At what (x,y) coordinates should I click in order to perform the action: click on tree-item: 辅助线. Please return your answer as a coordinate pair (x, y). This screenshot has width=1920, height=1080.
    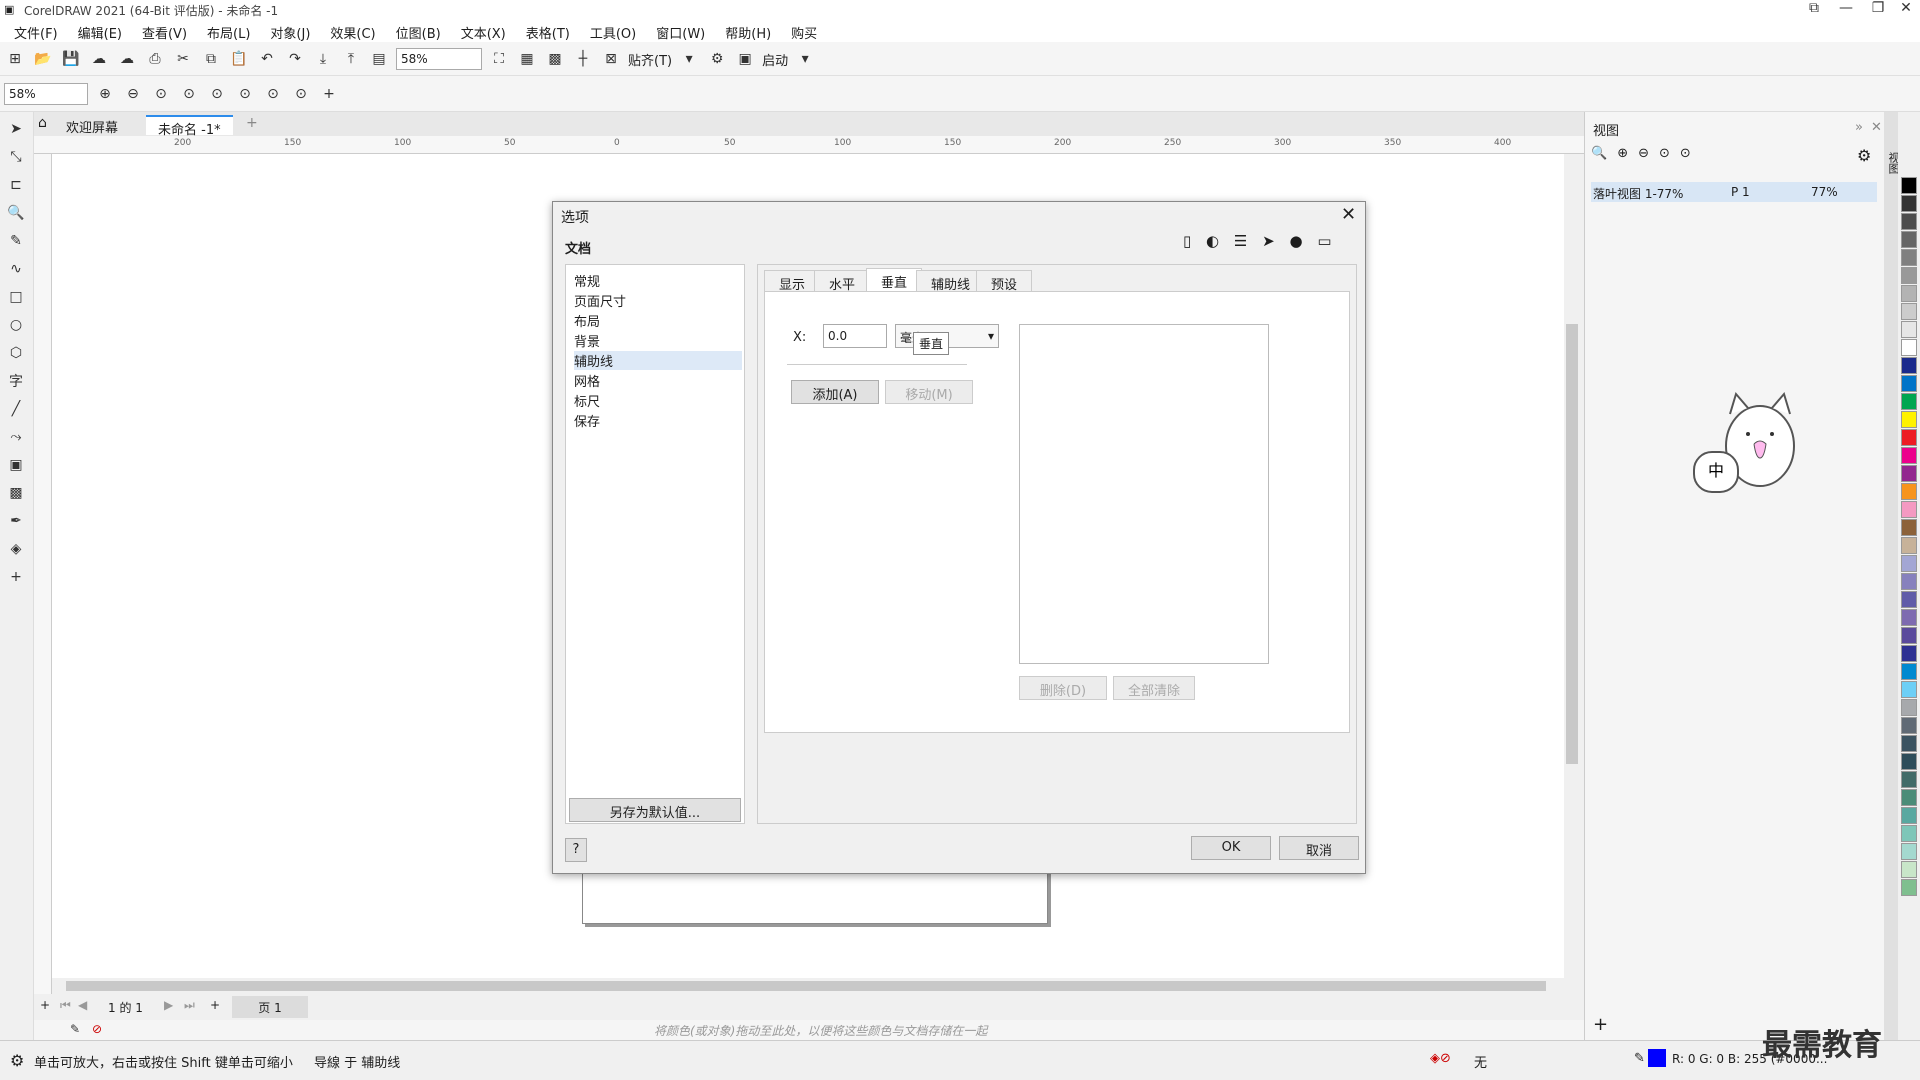
    Looking at the image, I should click on (658, 360).